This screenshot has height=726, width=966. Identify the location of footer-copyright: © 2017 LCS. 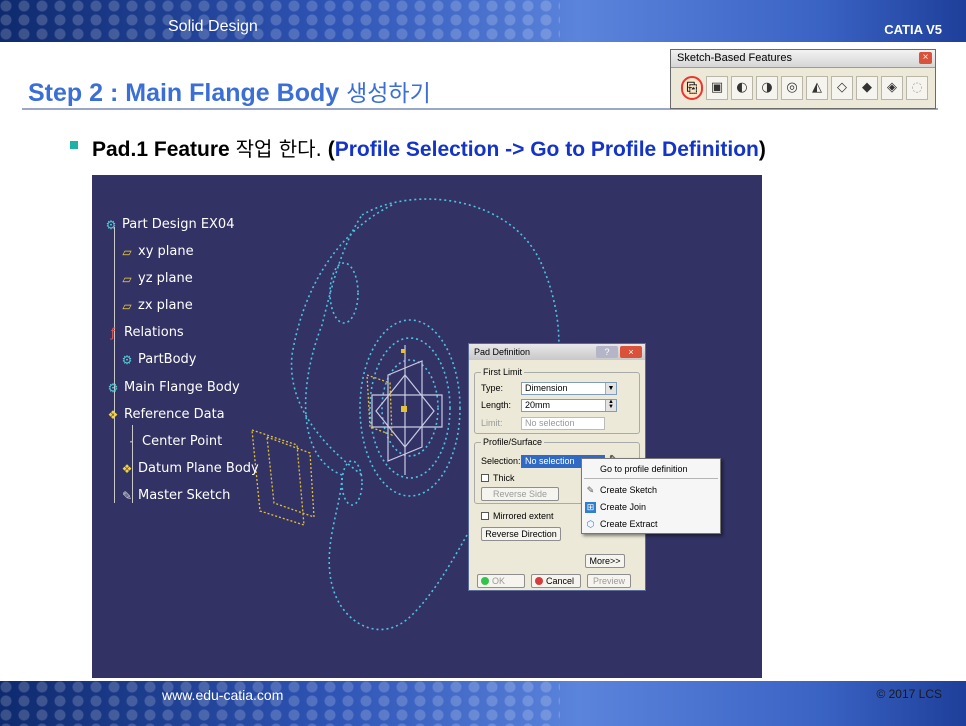
(909, 694).